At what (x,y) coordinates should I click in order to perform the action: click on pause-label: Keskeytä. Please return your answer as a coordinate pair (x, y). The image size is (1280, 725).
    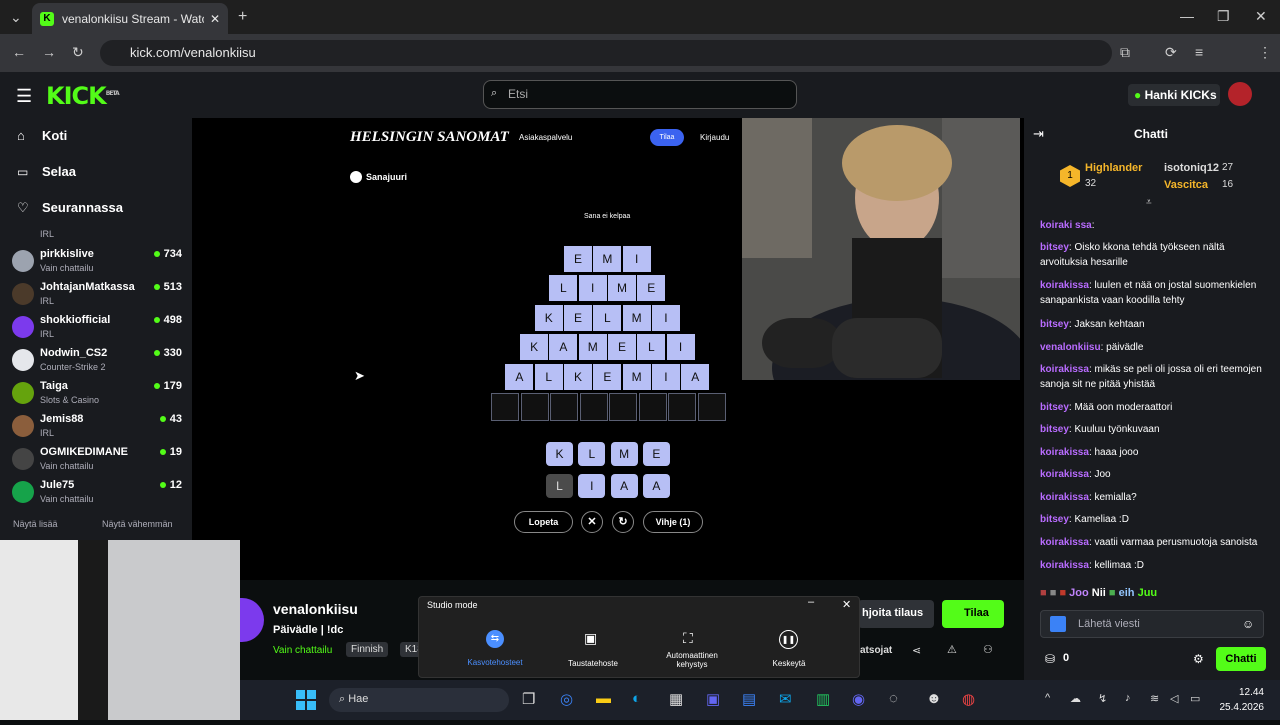
    Looking at the image, I should click on (789, 663).